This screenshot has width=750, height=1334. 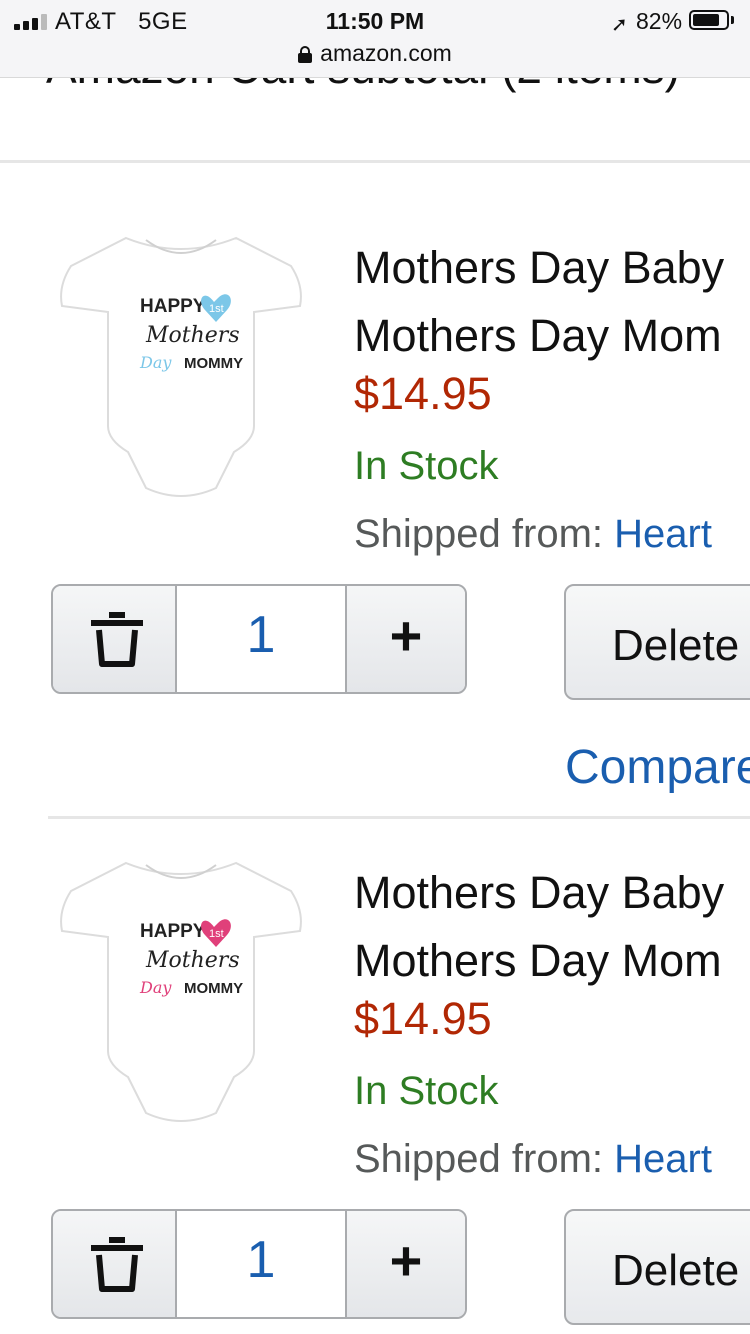 What do you see at coordinates (375, 39) in the screenshot?
I see `status-bar: AT&T 5GE 11:50 PM amazon.com ➚ 82%` at bounding box center [375, 39].